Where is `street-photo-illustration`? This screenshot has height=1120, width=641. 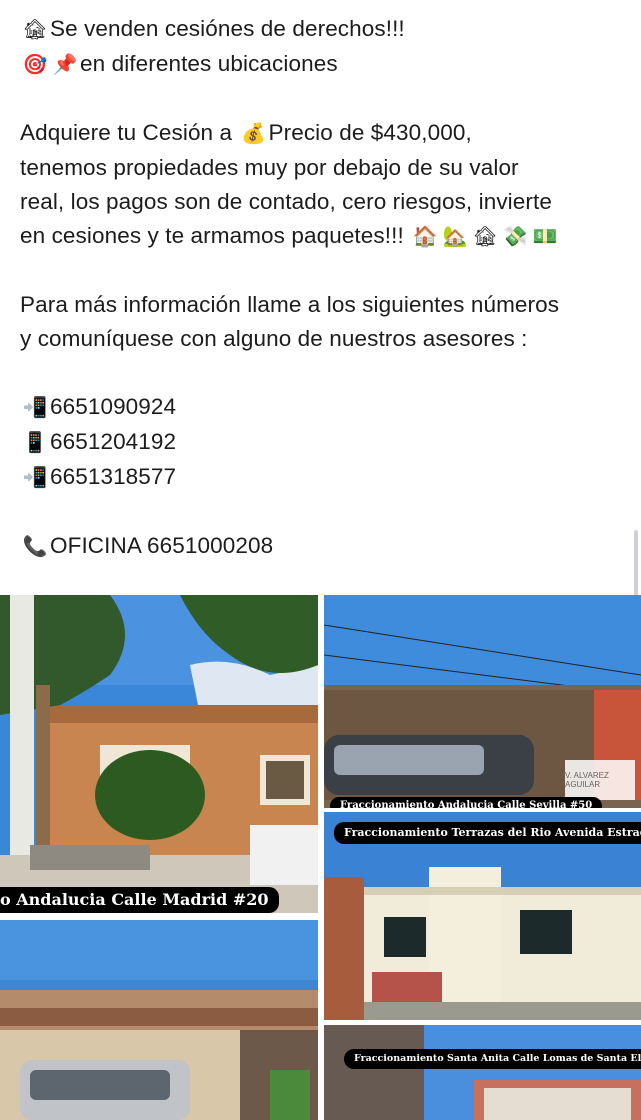
street-photo-illustration is located at coordinates (482, 1072).